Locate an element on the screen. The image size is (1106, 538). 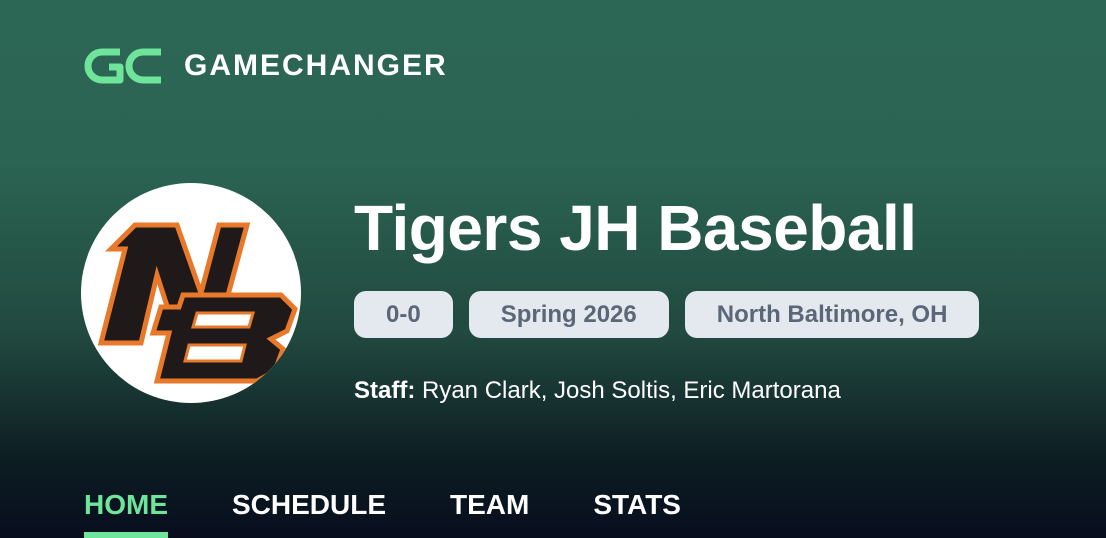
record-badge: 0-0 is located at coordinates (403, 314).